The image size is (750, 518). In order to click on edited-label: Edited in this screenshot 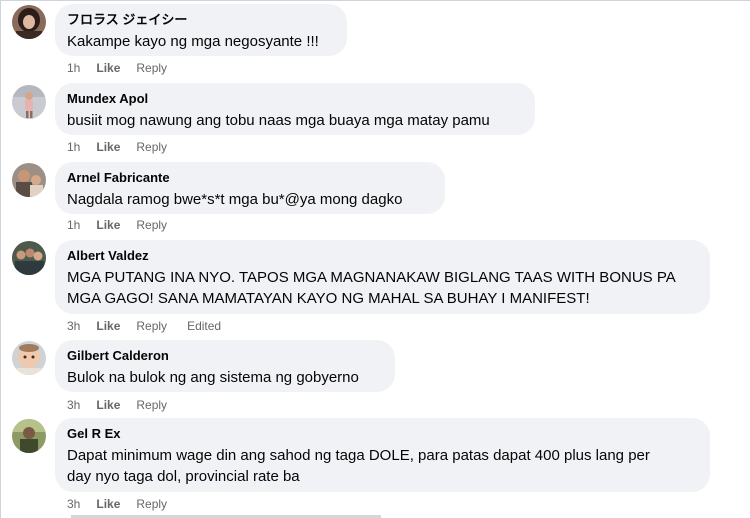, I will do `click(204, 326)`.